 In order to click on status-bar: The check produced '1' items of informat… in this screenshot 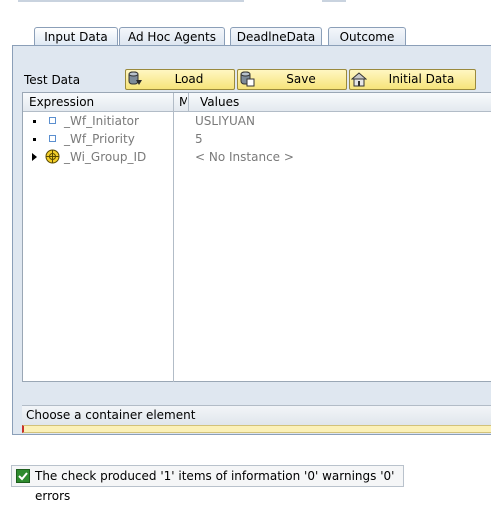, I will do `click(207, 484)`.